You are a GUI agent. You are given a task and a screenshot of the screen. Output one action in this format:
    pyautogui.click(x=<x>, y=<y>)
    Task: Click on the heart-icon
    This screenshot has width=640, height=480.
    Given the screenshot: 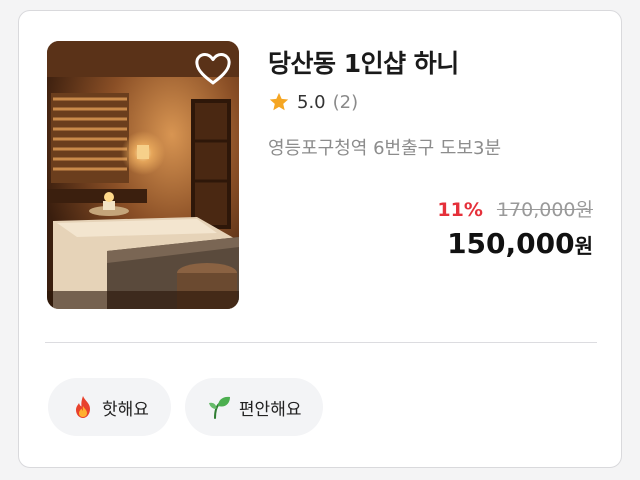 What is the action you would take?
    pyautogui.click(x=213, y=69)
    